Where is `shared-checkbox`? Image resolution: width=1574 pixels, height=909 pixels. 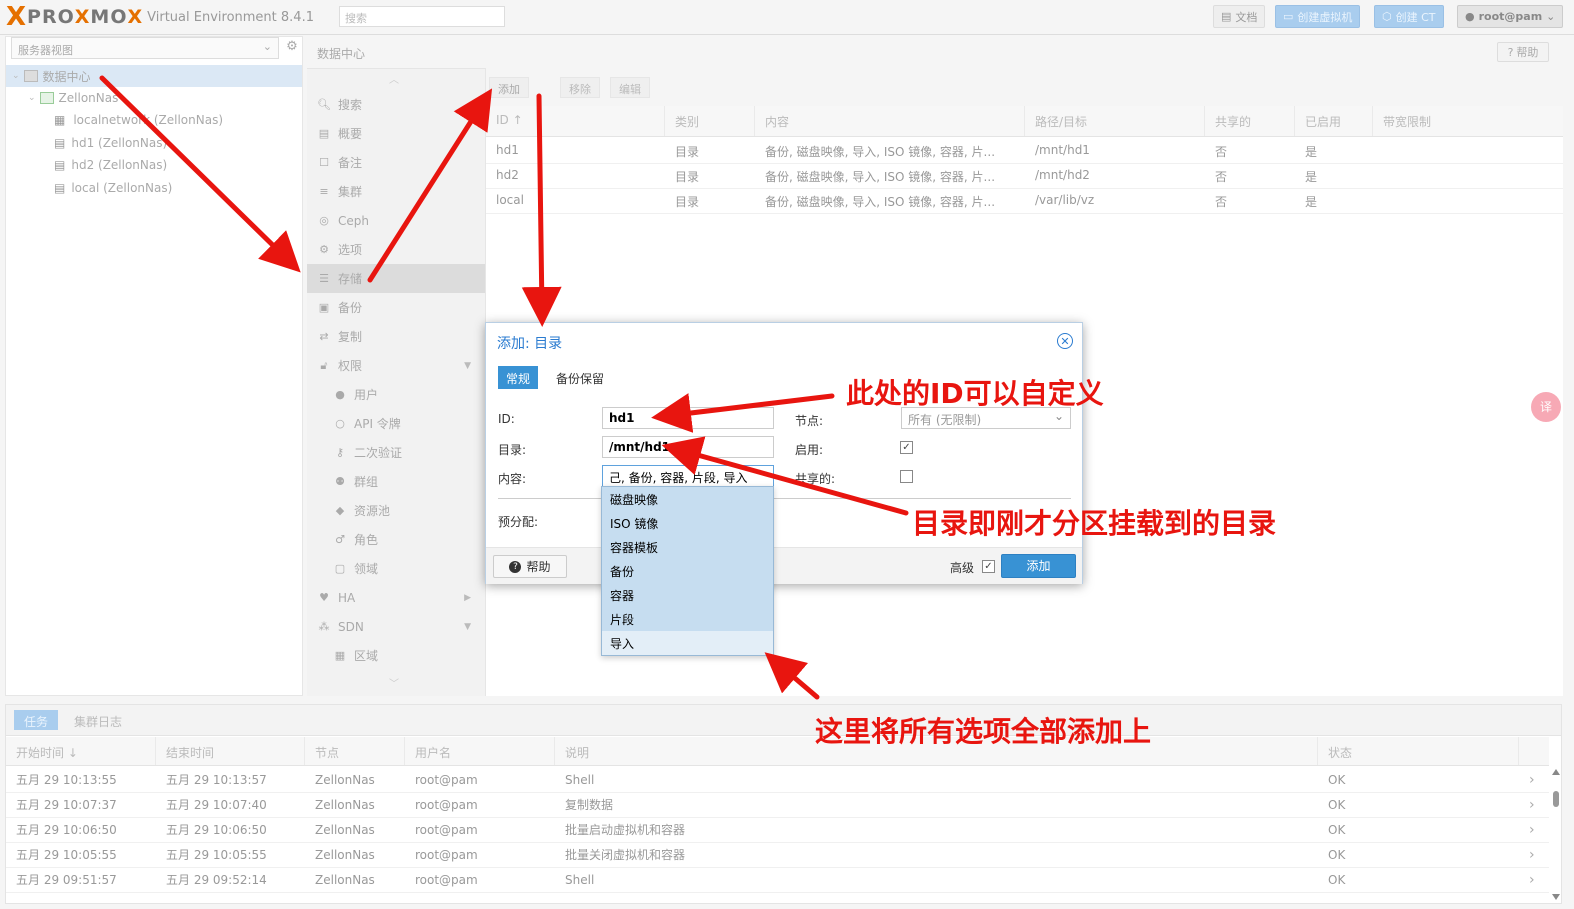 shared-checkbox is located at coordinates (906, 476).